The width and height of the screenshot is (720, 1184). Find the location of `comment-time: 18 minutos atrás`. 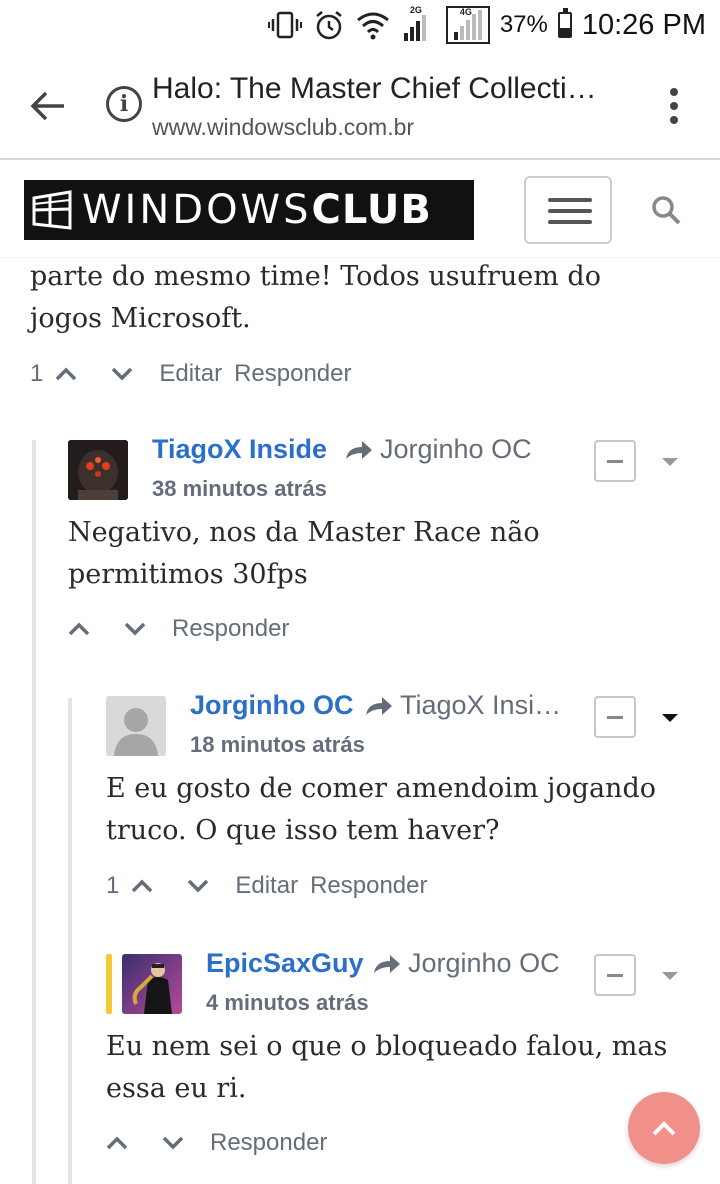

comment-time: 18 minutos atrás is located at coordinates (277, 745).